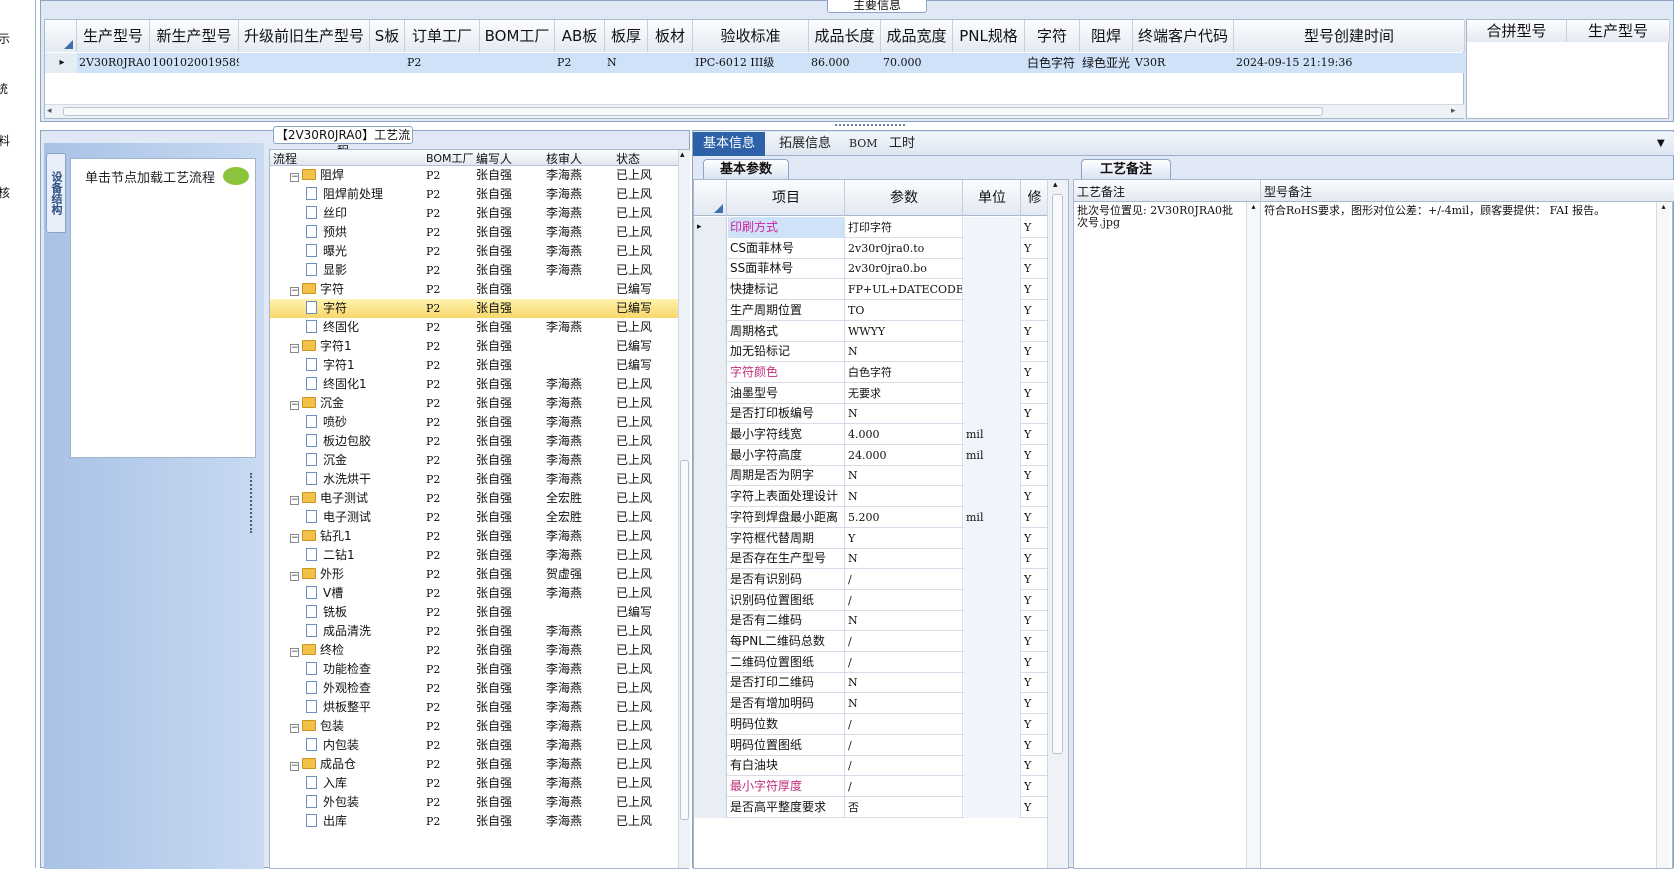 This screenshot has width=1674, height=869. What do you see at coordinates (355, 650) in the screenshot?
I see `process-name: − 终检` at bounding box center [355, 650].